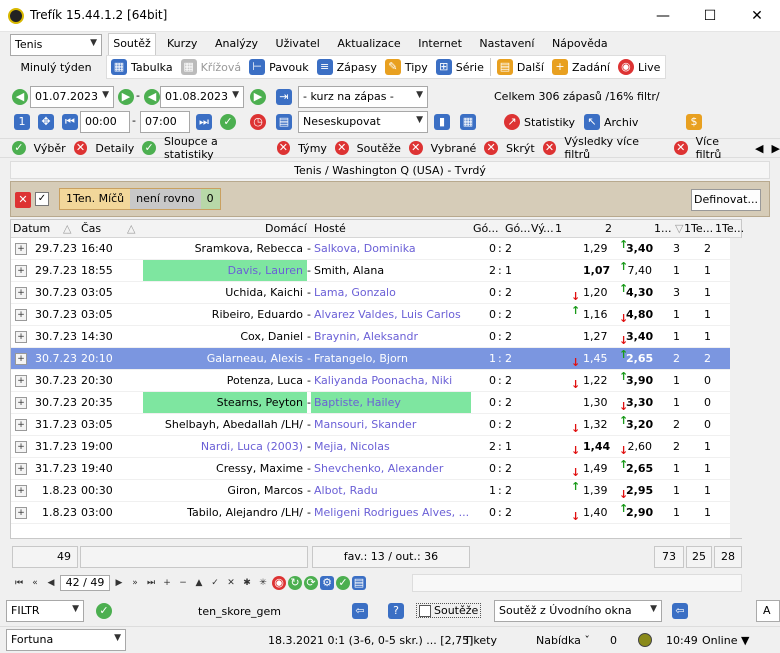 The width and height of the screenshot is (780, 653). What do you see at coordinates (284, 97) in the screenshot?
I see `apply-range-icon: ⇥` at bounding box center [284, 97].